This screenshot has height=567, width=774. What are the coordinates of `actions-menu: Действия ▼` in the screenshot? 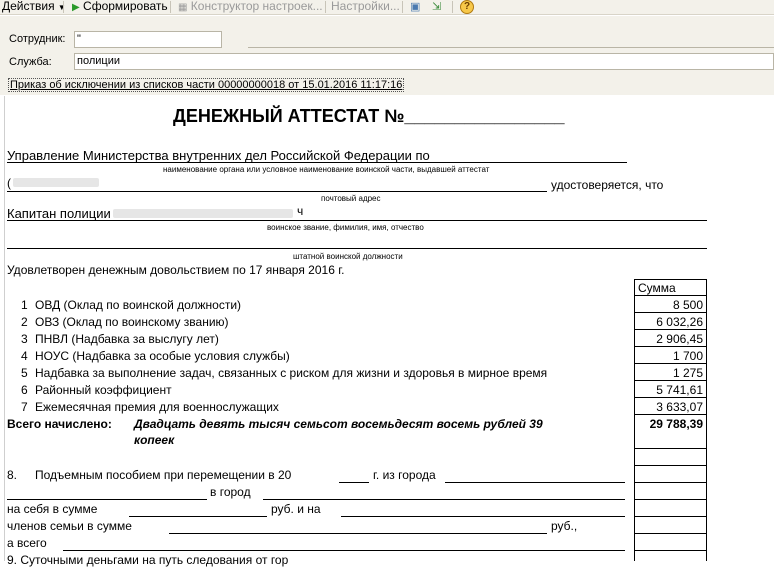 It's located at (34, 7).